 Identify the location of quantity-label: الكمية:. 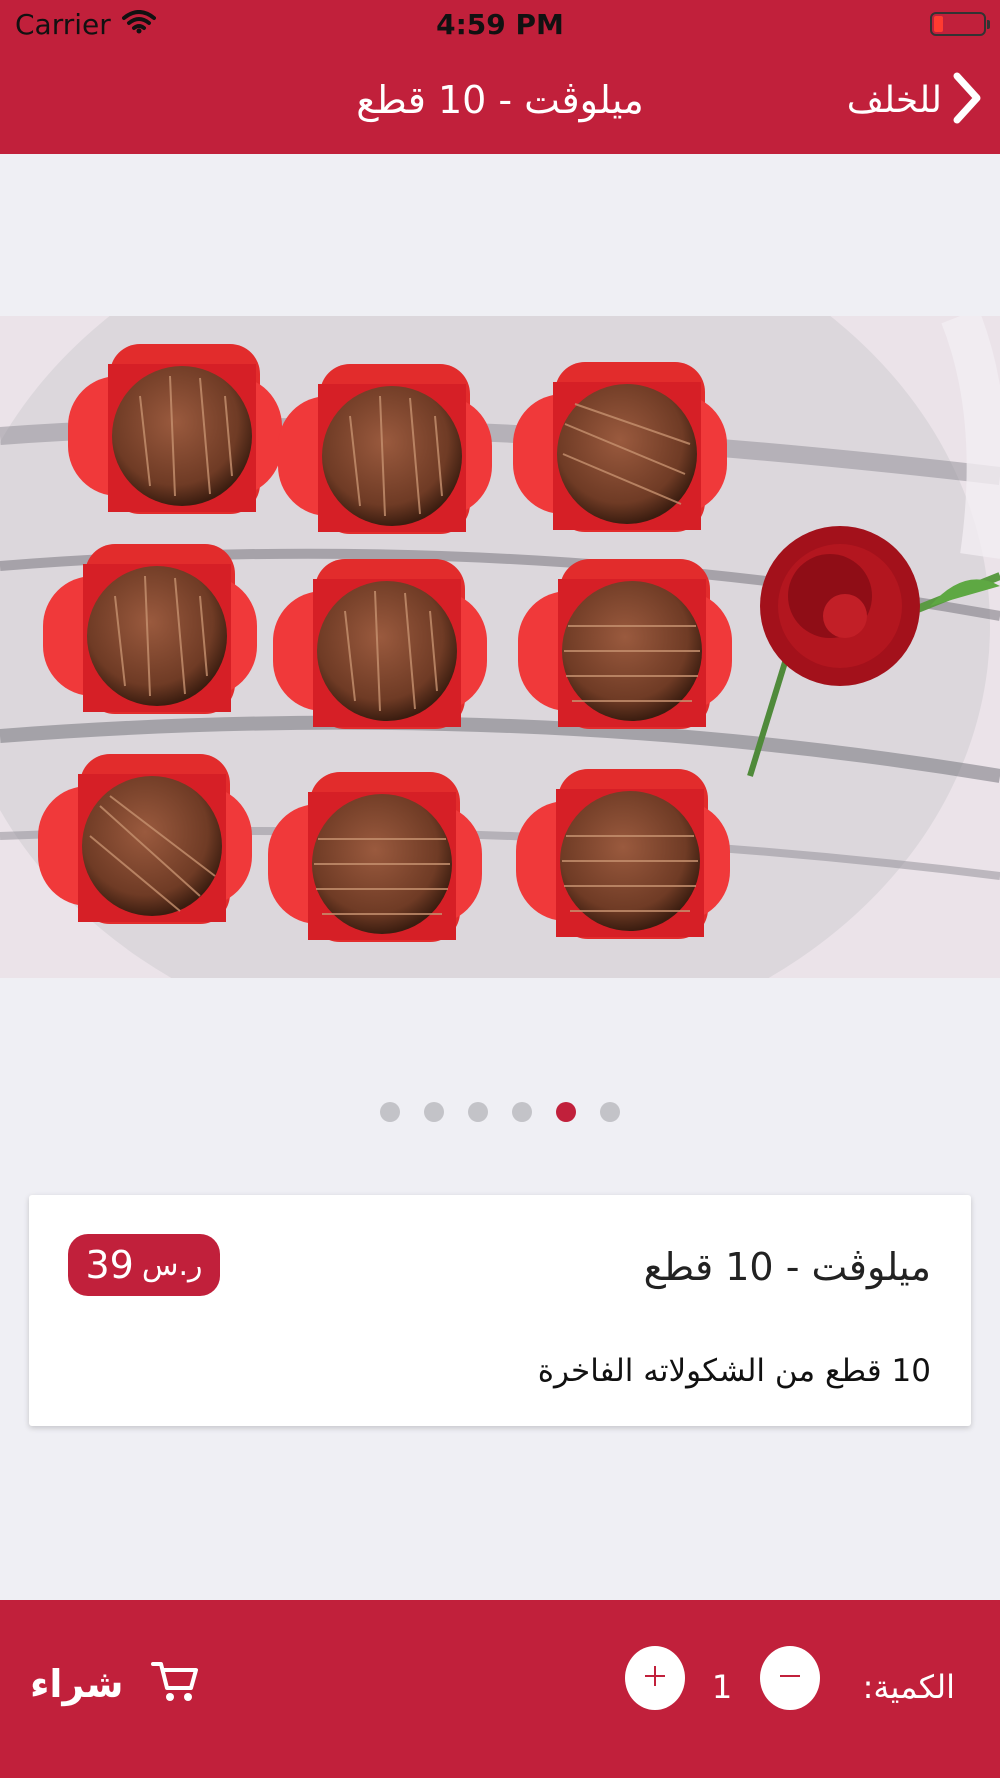
(908, 1687).